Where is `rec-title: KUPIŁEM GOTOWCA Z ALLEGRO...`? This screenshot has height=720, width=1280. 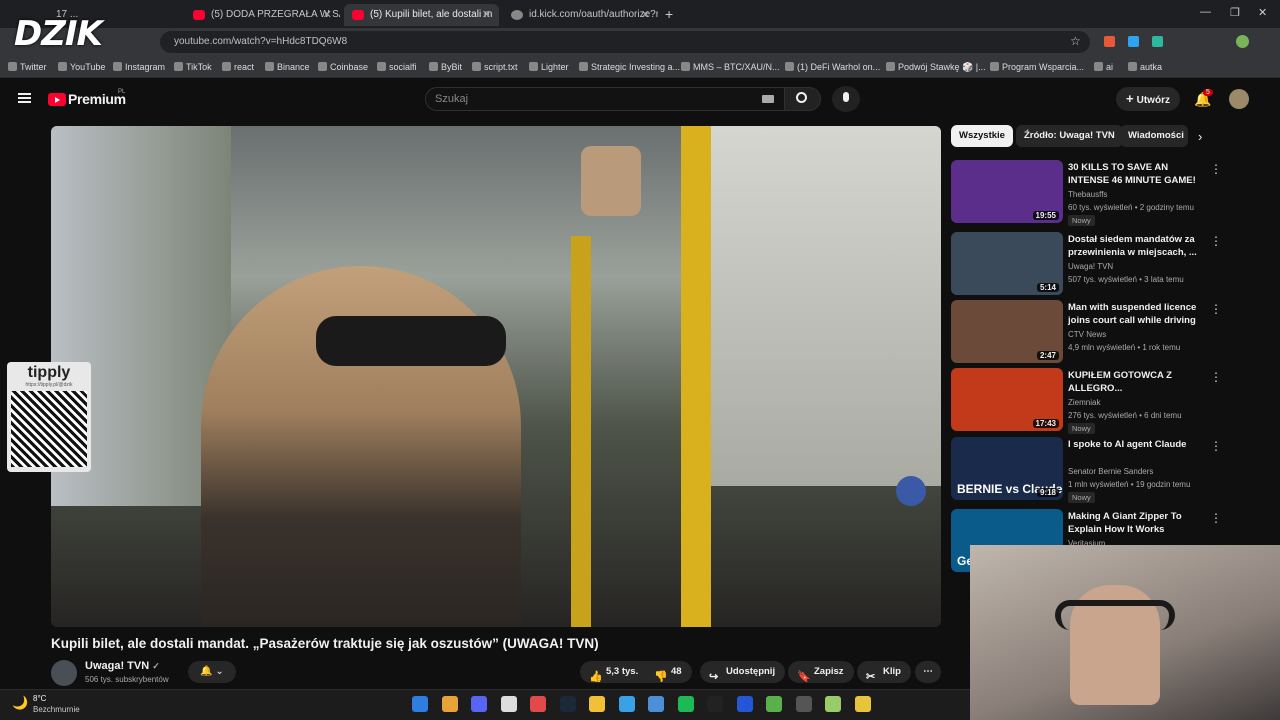 rec-title: KUPIŁEM GOTOWCA Z ALLEGRO... is located at coordinates (1136, 382).